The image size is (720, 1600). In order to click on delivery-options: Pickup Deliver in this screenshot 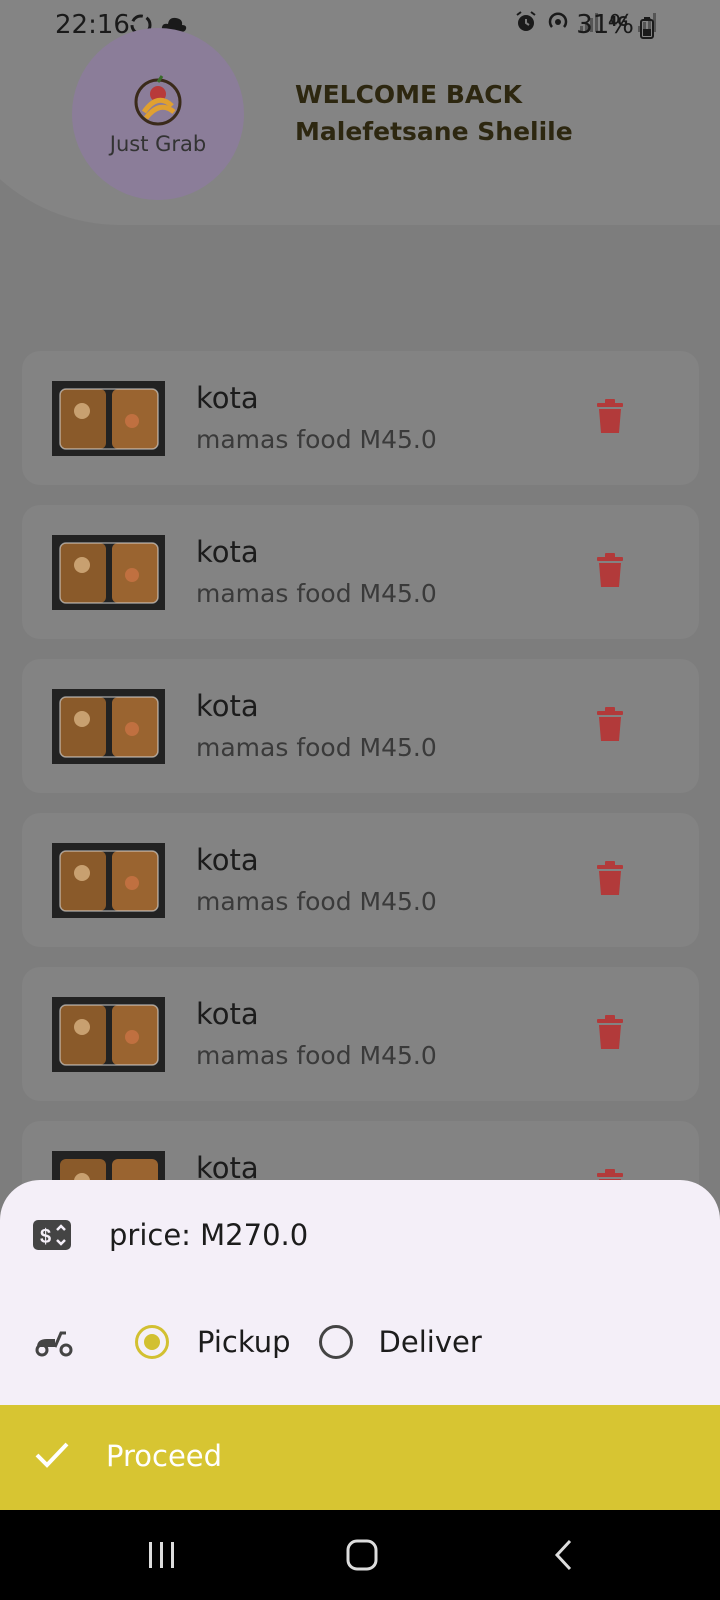, I will do `click(257, 1342)`.